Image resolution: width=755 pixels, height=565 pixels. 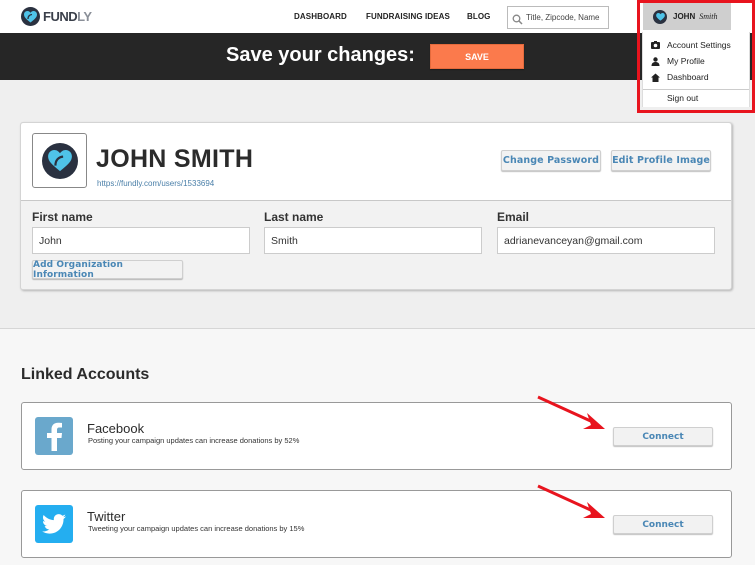 I want to click on linked-accounts-title: Linked Accounts, so click(x=85, y=374).